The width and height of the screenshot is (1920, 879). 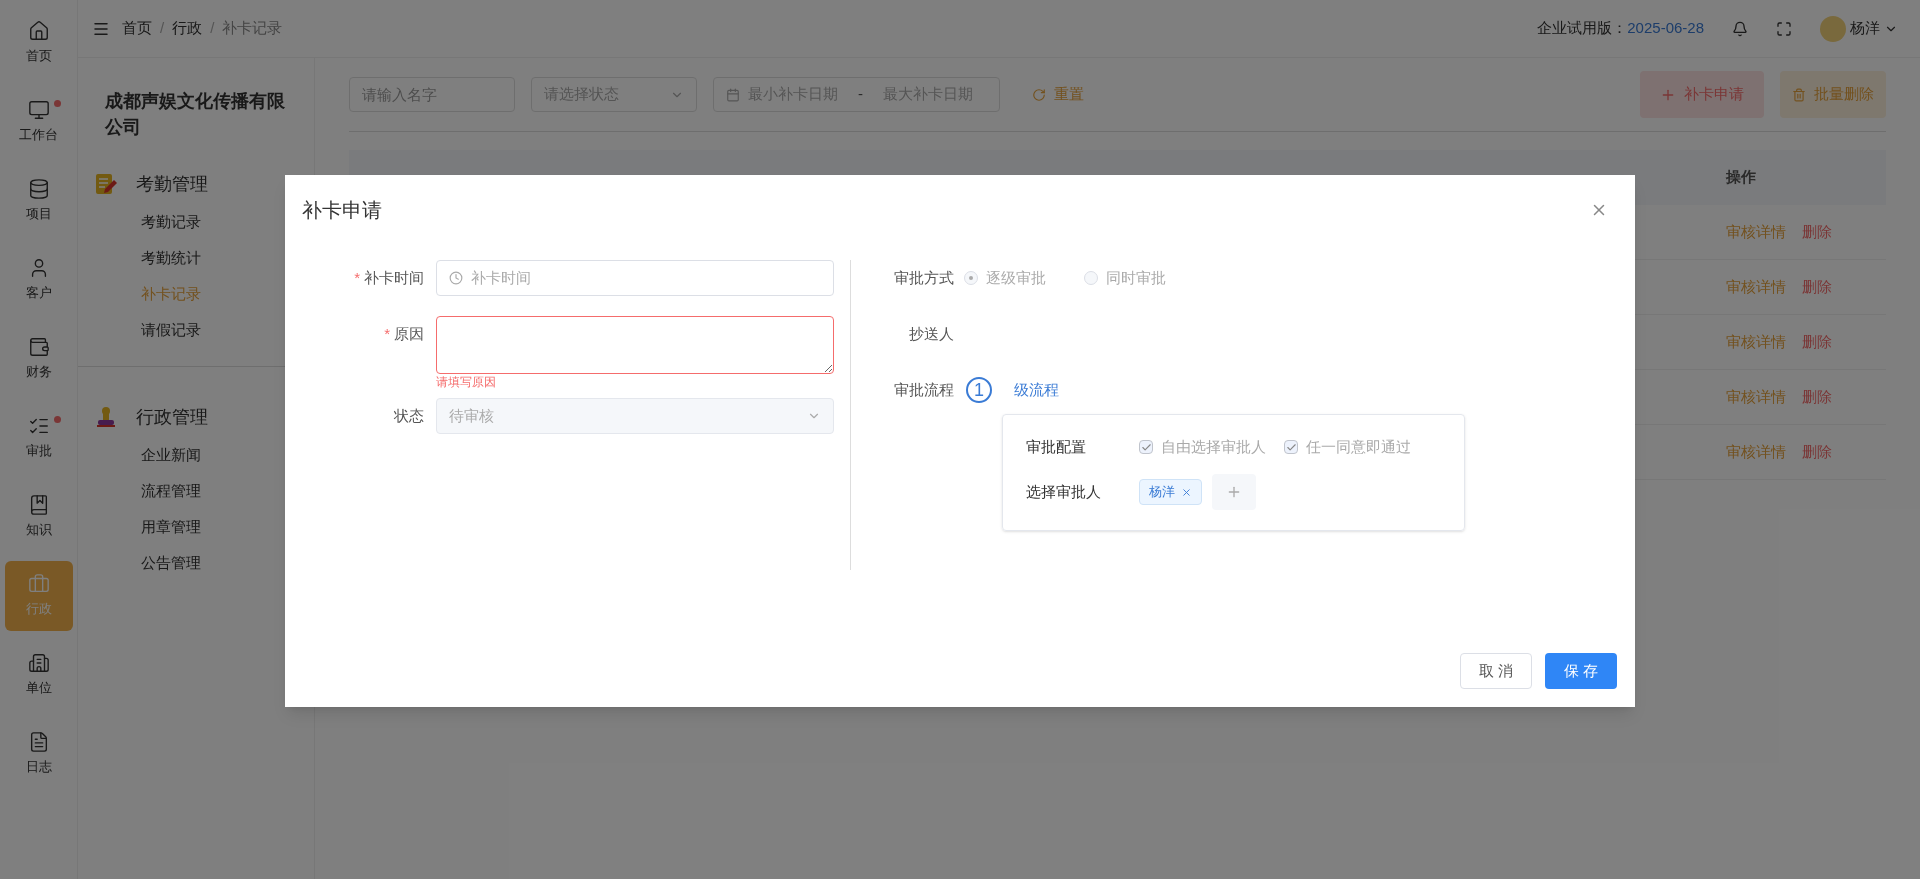 I want to click on step-number: 1, so click(x=979, y=390).